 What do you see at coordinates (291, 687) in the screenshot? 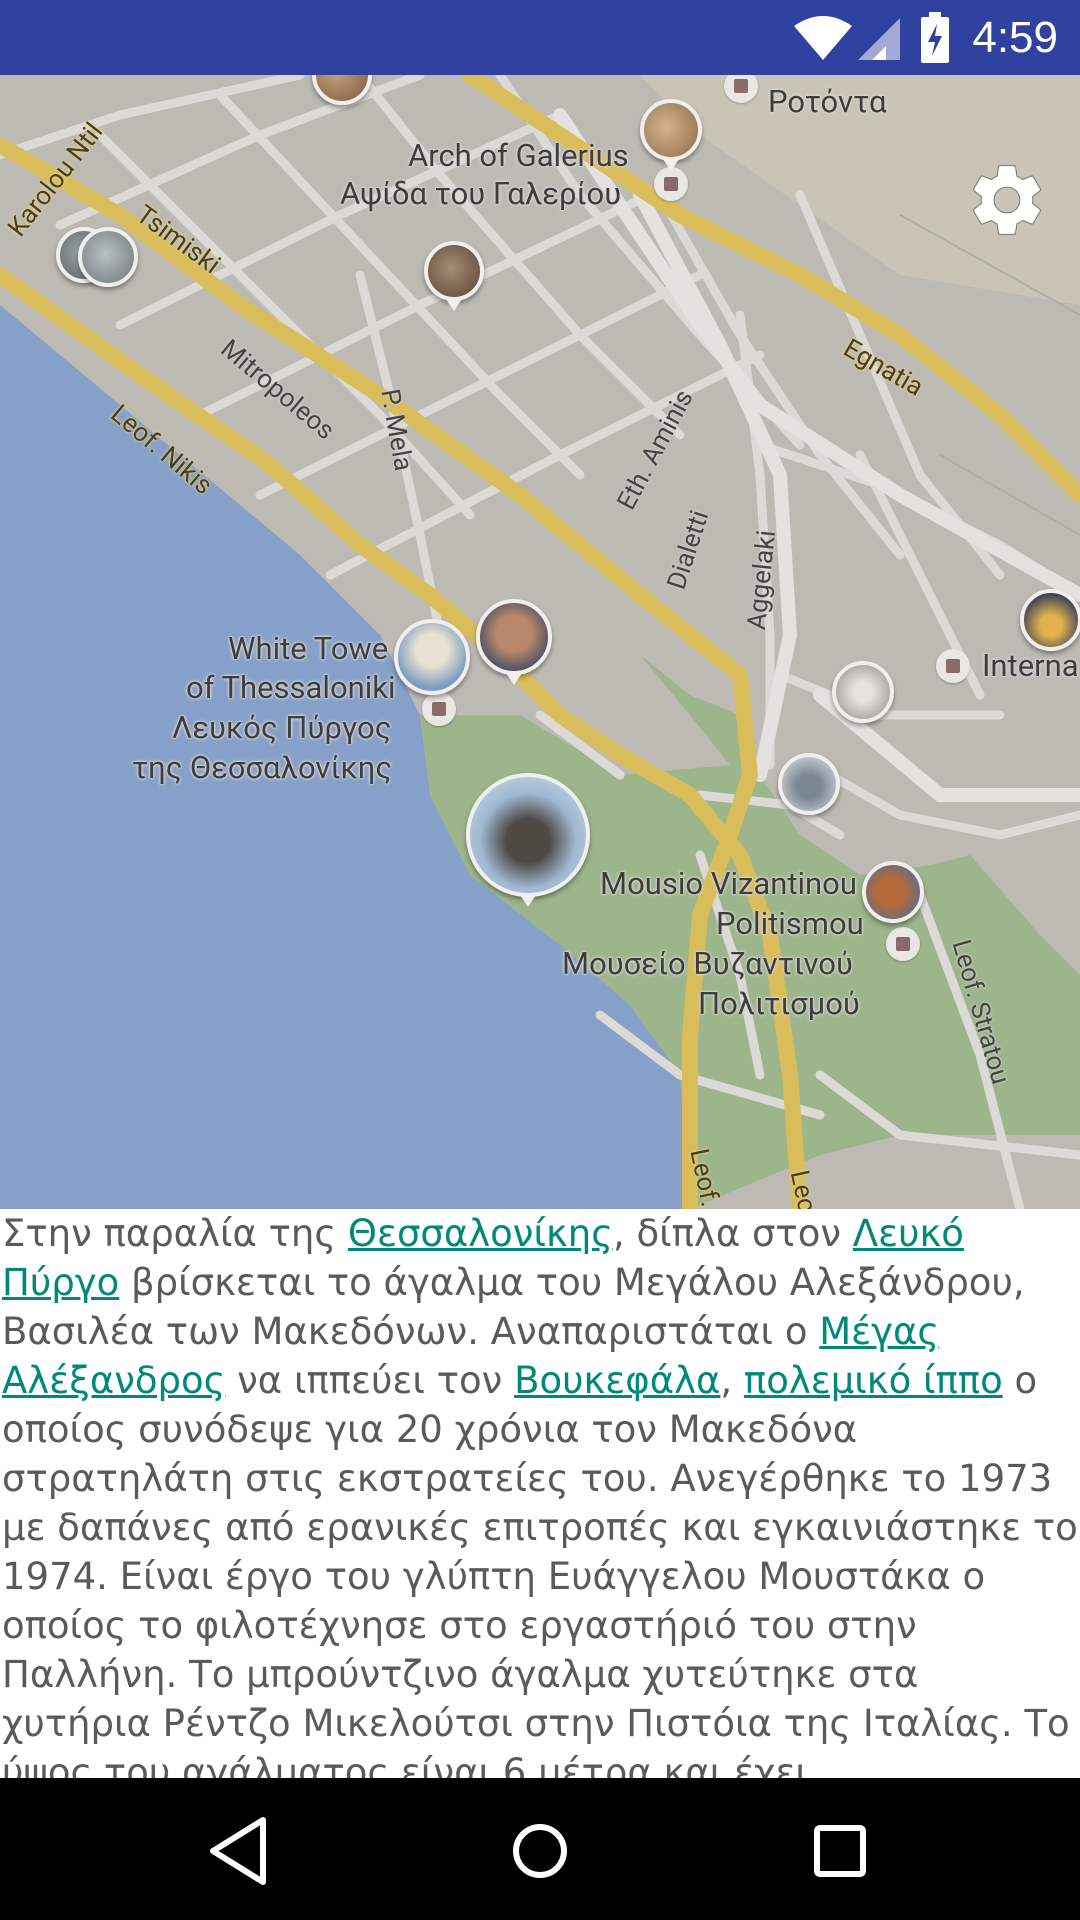
I see `label-white-tower-2: of Thessaloniki` at bounding box center [291, 687].